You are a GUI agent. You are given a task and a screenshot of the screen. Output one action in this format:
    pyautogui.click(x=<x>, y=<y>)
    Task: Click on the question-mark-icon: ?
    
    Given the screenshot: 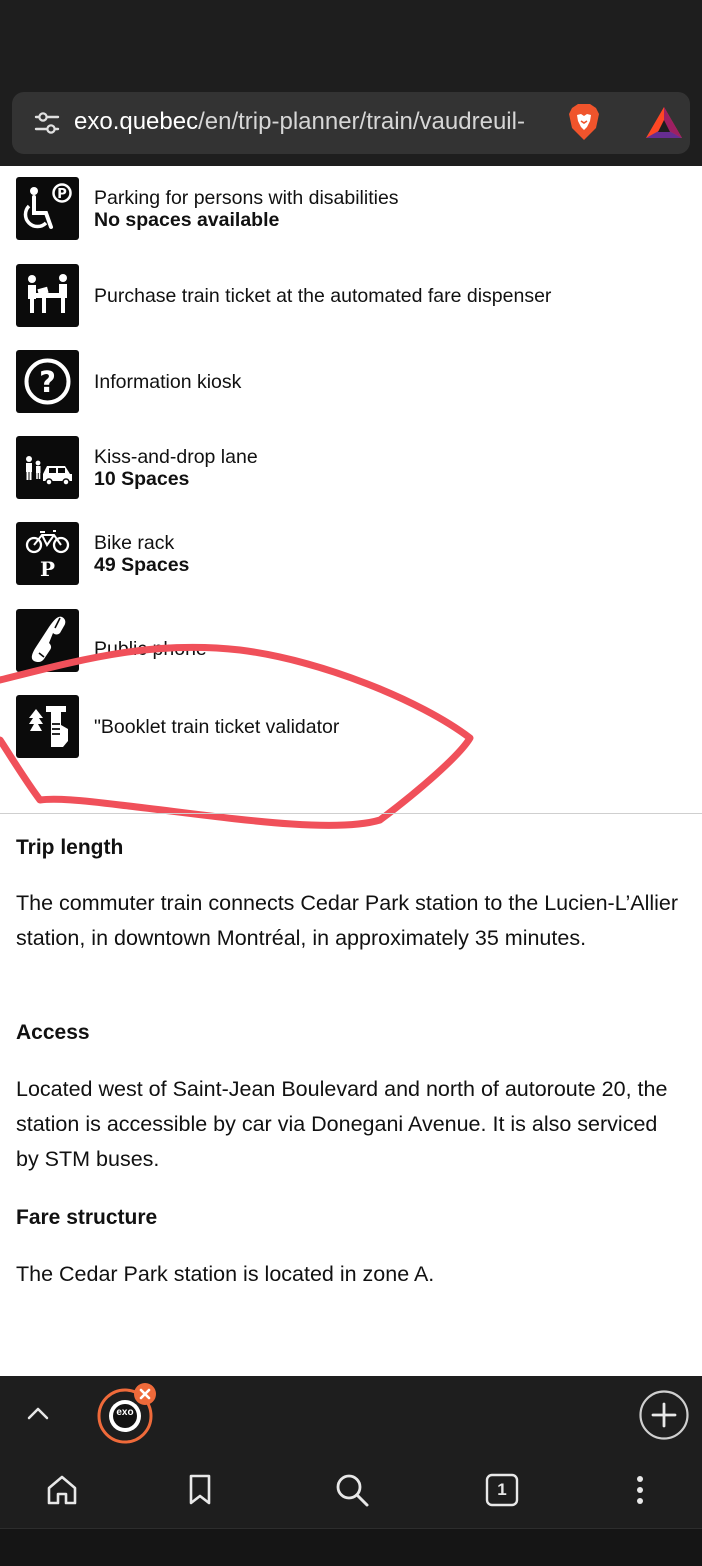 What is the action you would take?
    pyautogui.click(x=47, y=381)
    